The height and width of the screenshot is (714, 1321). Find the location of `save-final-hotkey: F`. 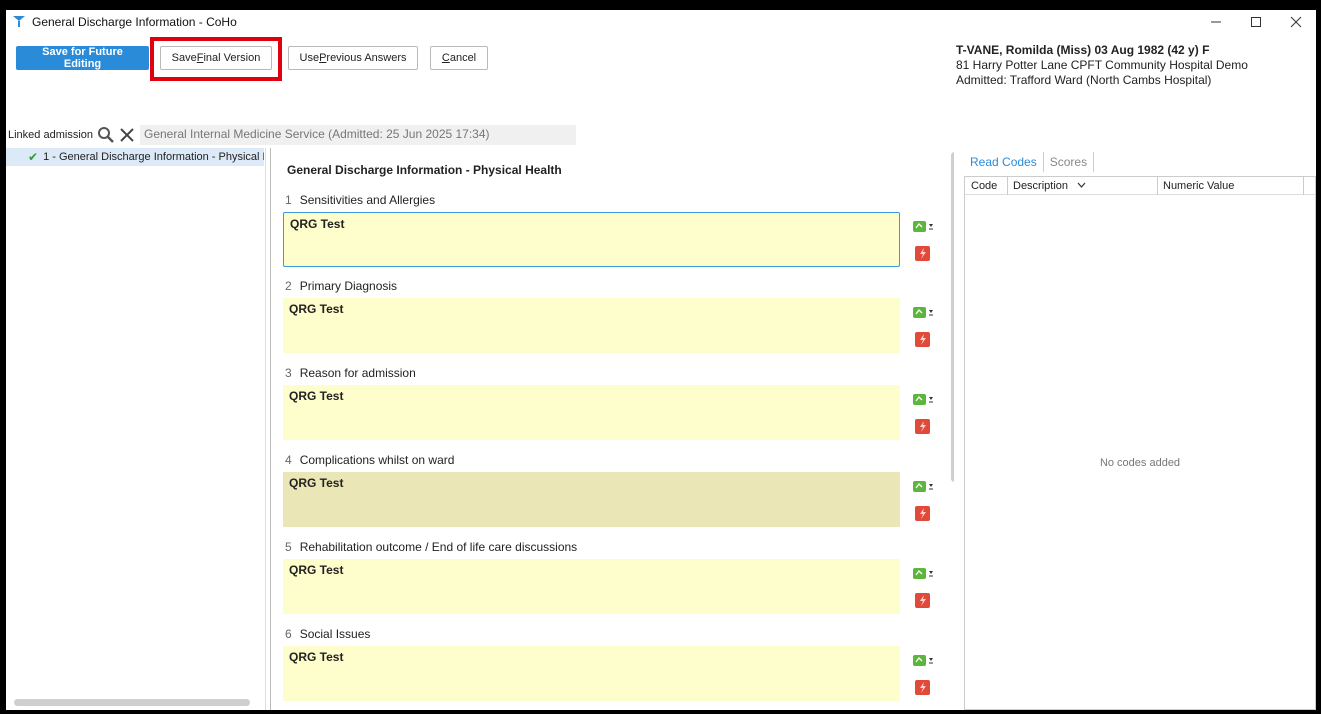

save-final-hotkey: F is located at coordinates (200, 58).